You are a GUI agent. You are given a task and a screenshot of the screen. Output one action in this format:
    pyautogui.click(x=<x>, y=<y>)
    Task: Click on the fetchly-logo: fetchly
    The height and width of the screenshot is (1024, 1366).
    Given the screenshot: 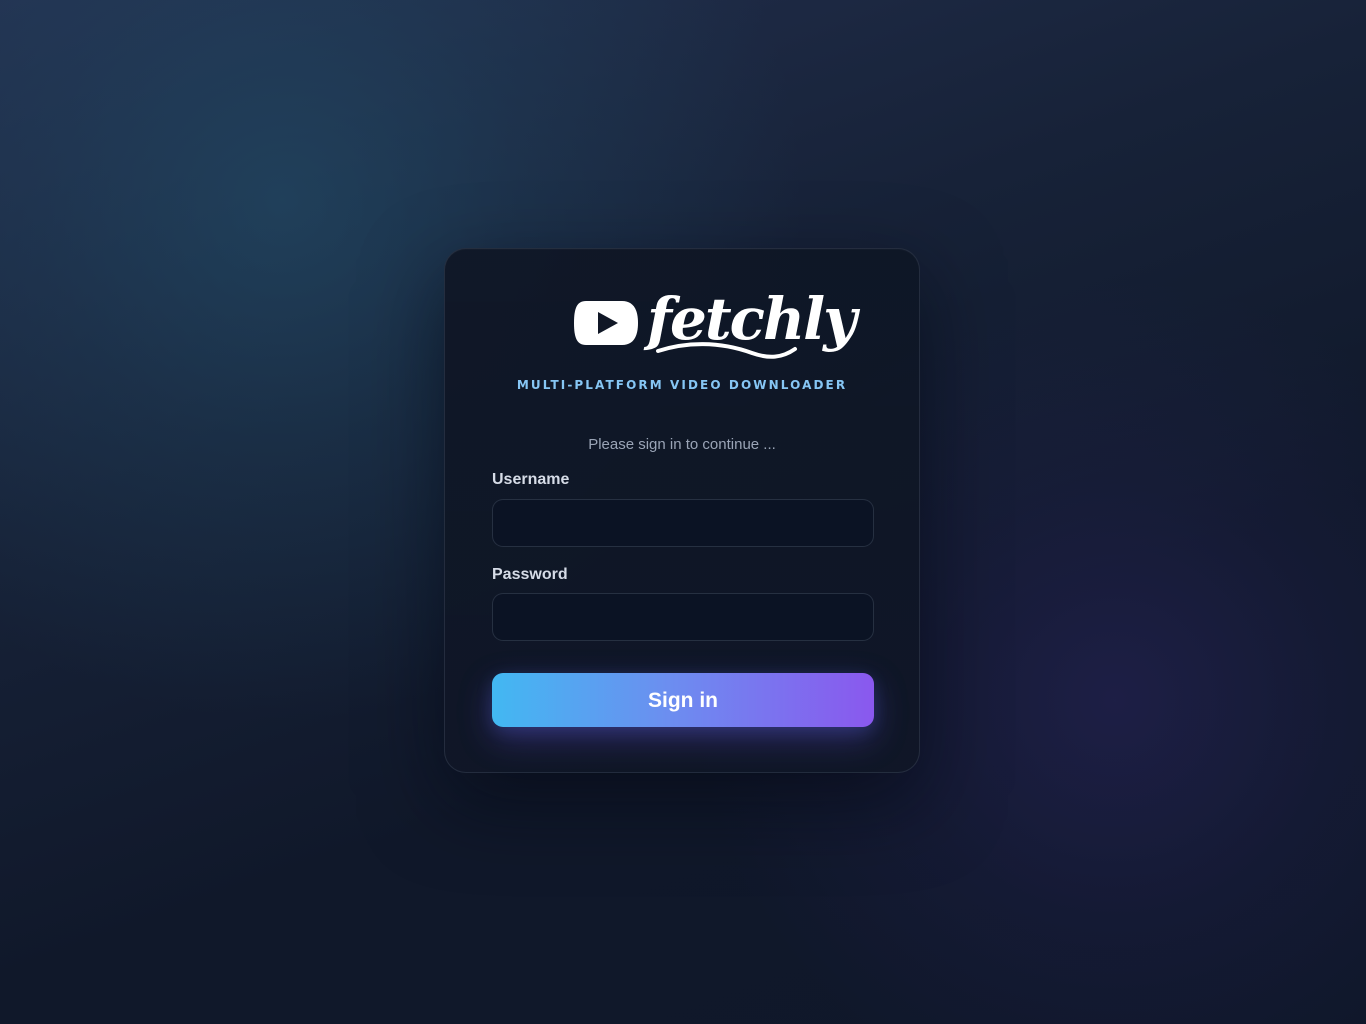 What is the action you would take?
    pyautogui.click(x=715, y=324)
    